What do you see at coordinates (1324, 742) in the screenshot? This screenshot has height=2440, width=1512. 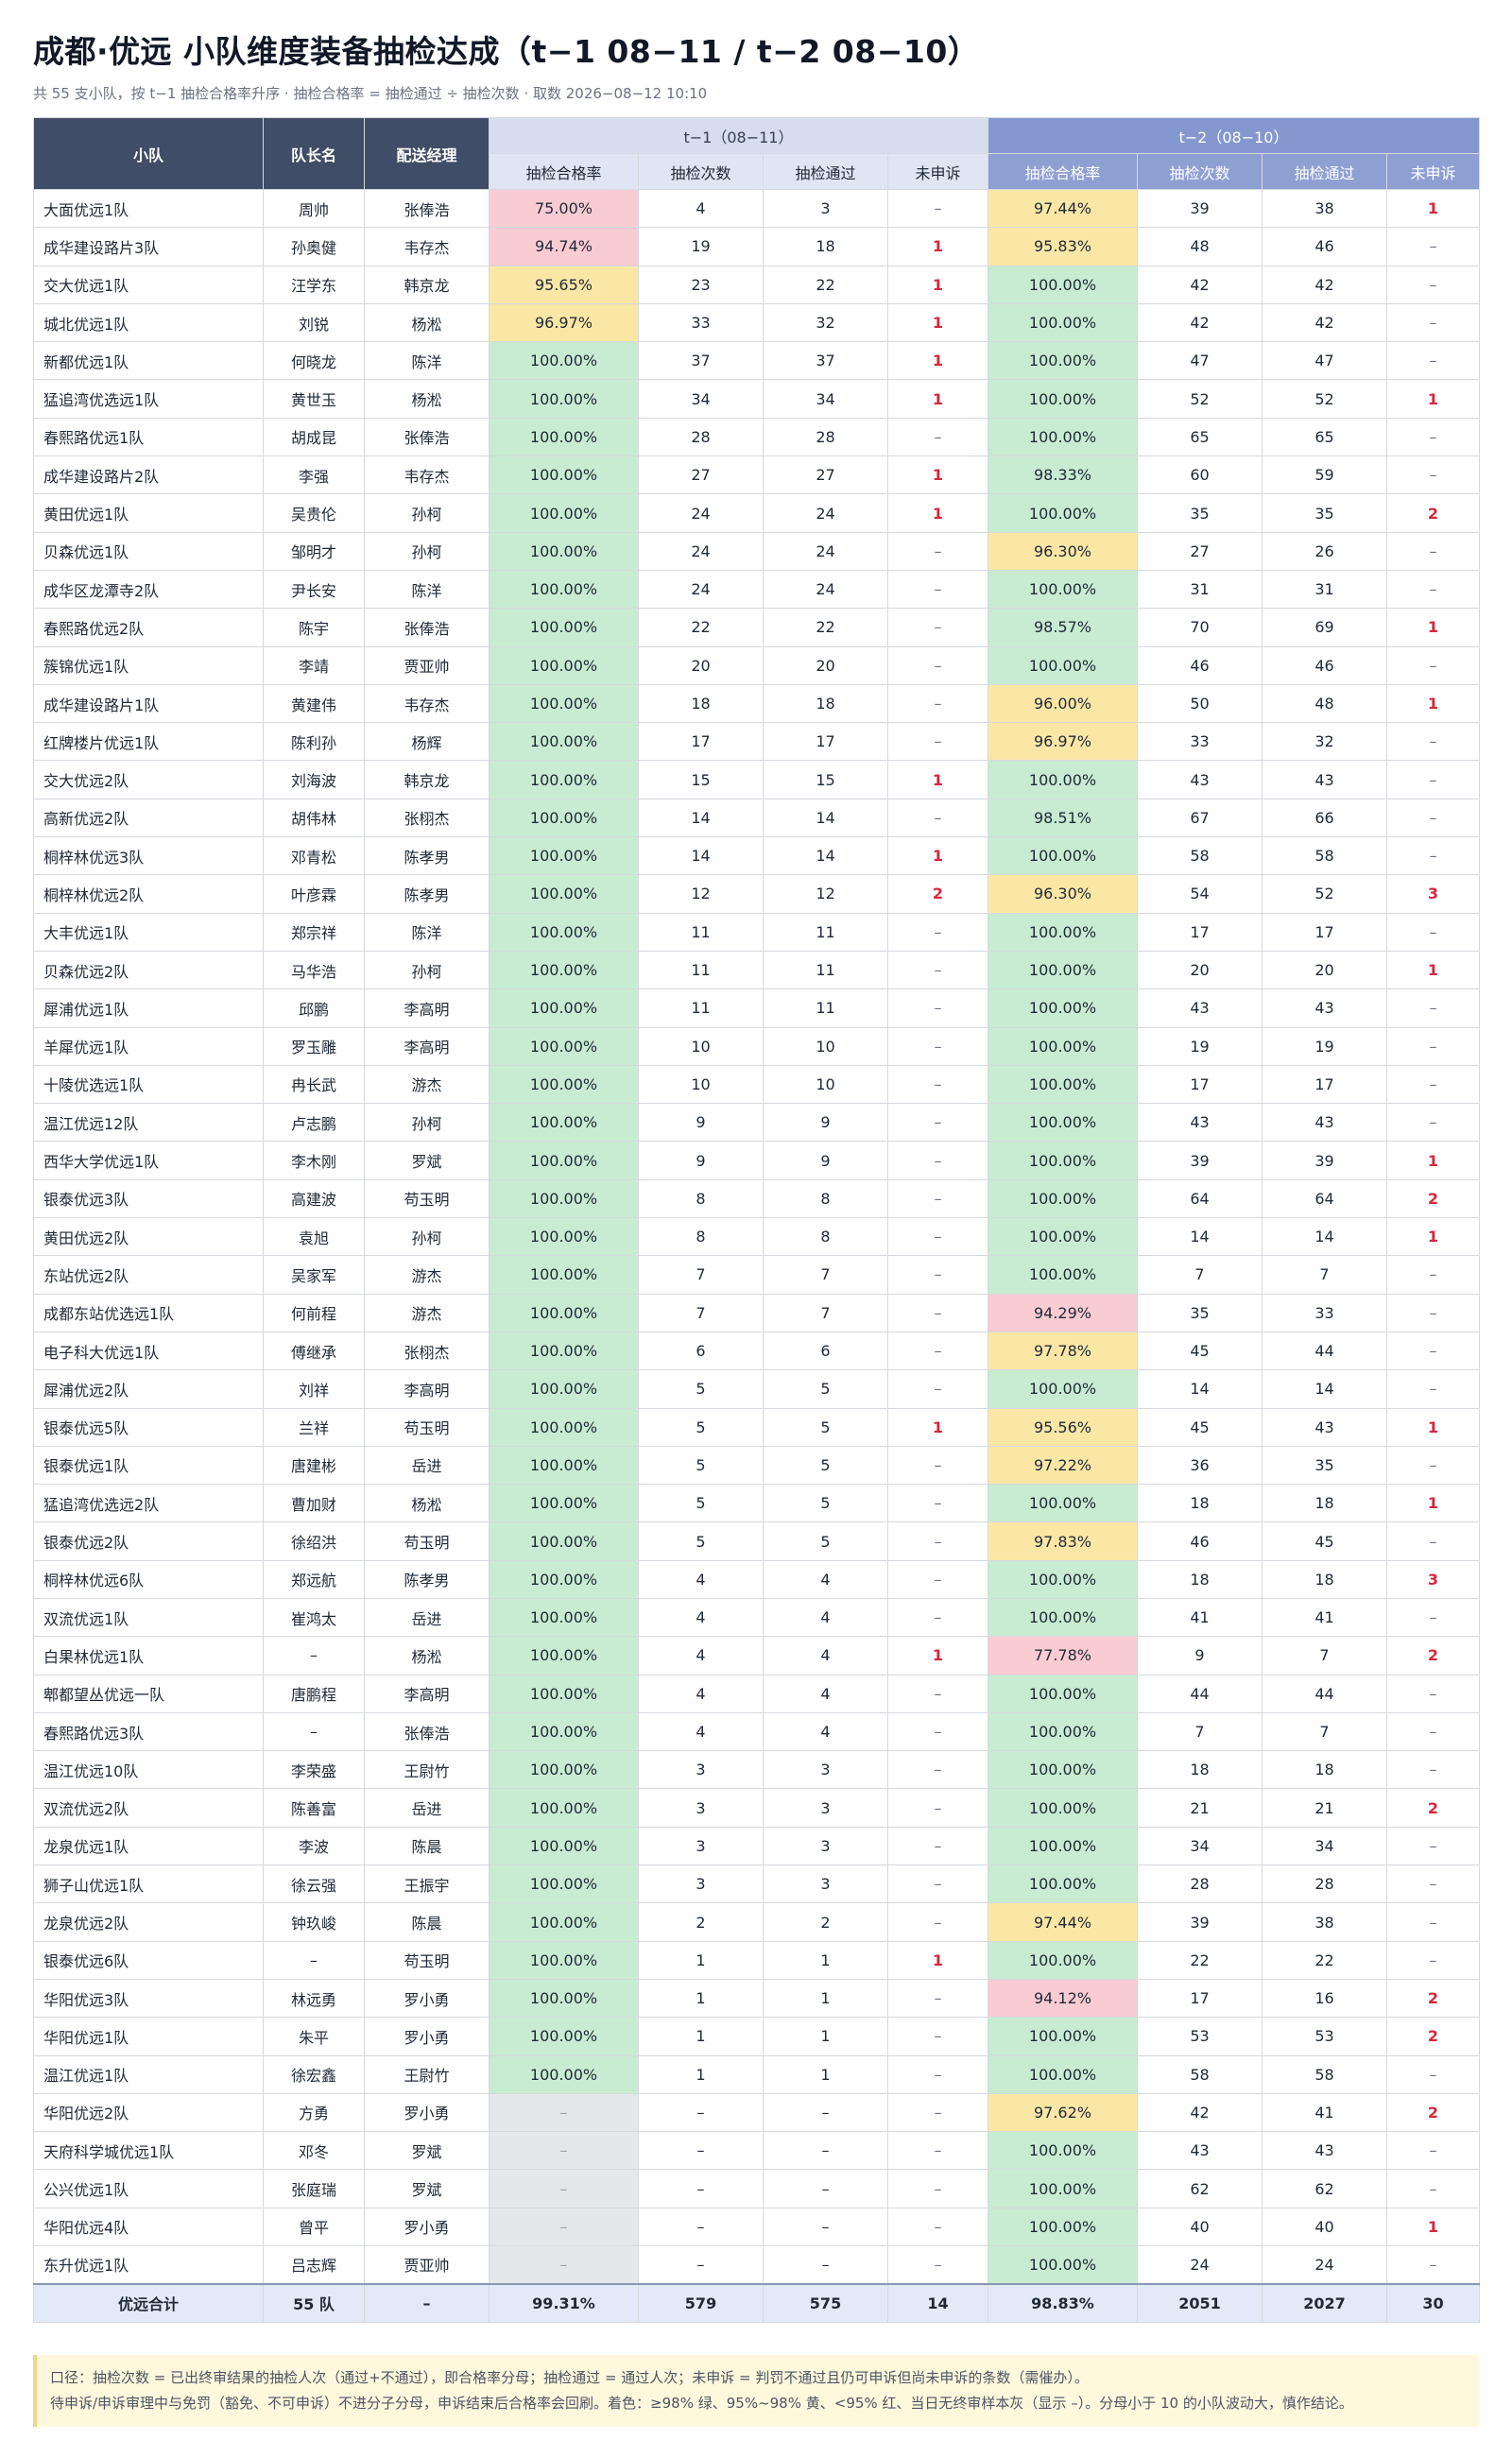 I see `cell-t2-pass: 32` at bounding box center [1324, 742].